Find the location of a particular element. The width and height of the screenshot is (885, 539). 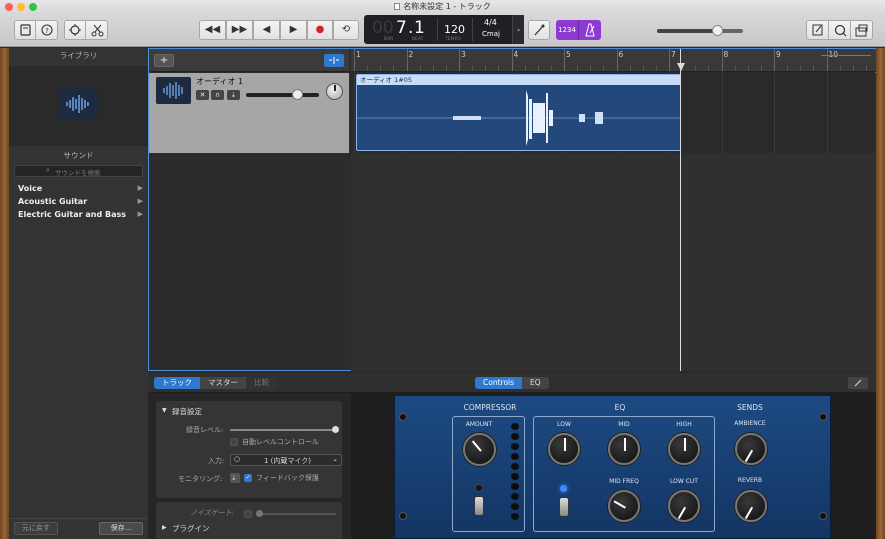

add-track-button: + is located at coordinates (164, 60).